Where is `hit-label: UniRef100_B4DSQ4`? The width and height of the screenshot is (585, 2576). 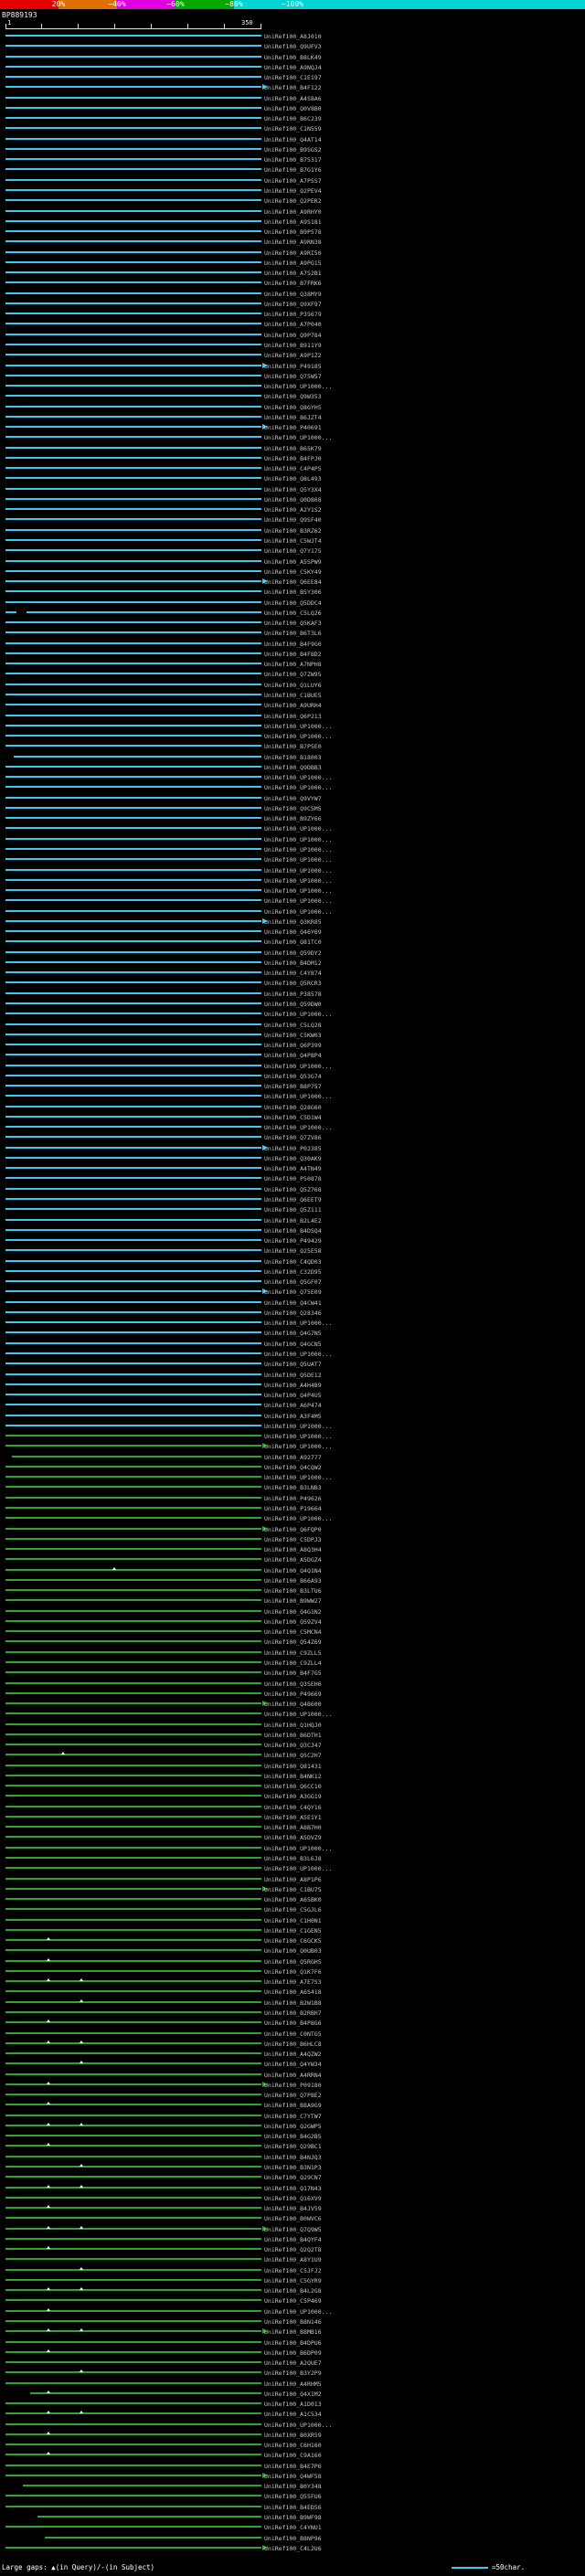
hit-label: UniRef100_B4DSQ4 is located at coordinates (293, 1231).